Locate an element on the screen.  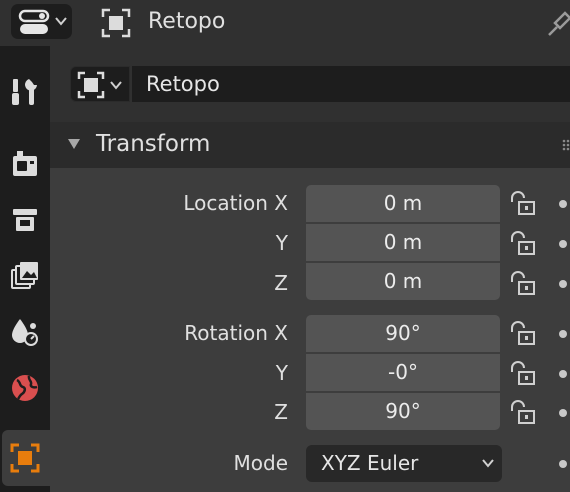
render-icon is located at coordinates (25, 163).